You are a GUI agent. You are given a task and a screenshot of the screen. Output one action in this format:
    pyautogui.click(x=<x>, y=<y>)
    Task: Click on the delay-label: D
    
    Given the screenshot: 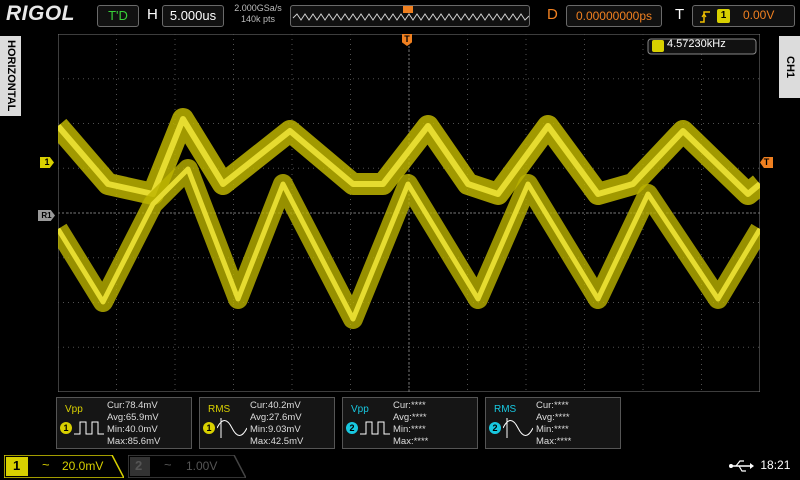 What is the action you would take?
    pyautogui.click(x=552, y=14)
    